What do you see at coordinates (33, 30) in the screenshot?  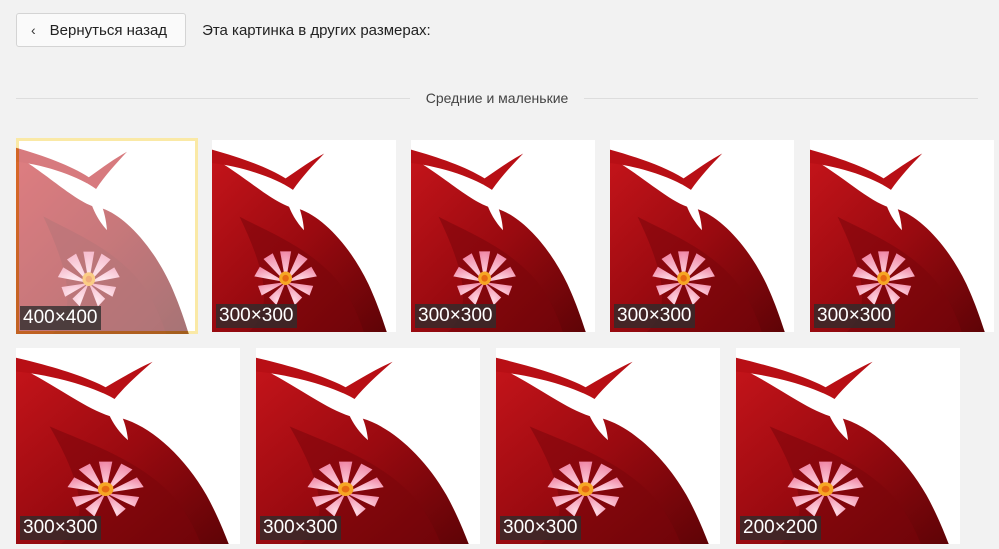 I see `chevron-left-icon: ‹` at bounding box center [33, 30].